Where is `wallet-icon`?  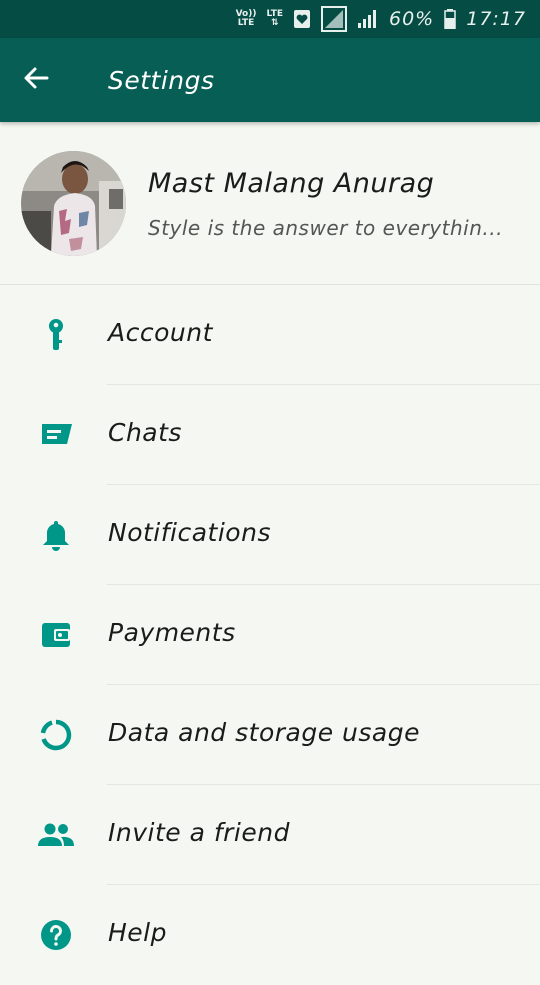
wallet-icon is located at coordinates (56, 635).